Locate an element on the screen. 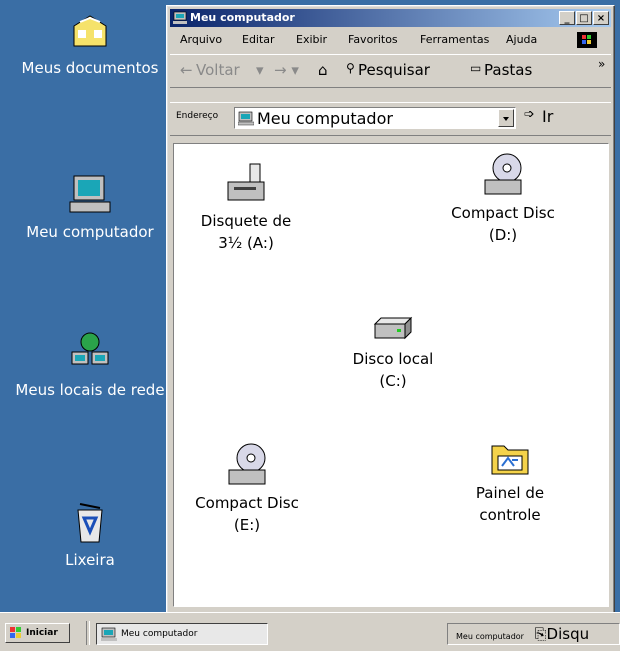 This screenshot has width=620, height=651. menu-view: Exibir is located at coordinates (311, 39).